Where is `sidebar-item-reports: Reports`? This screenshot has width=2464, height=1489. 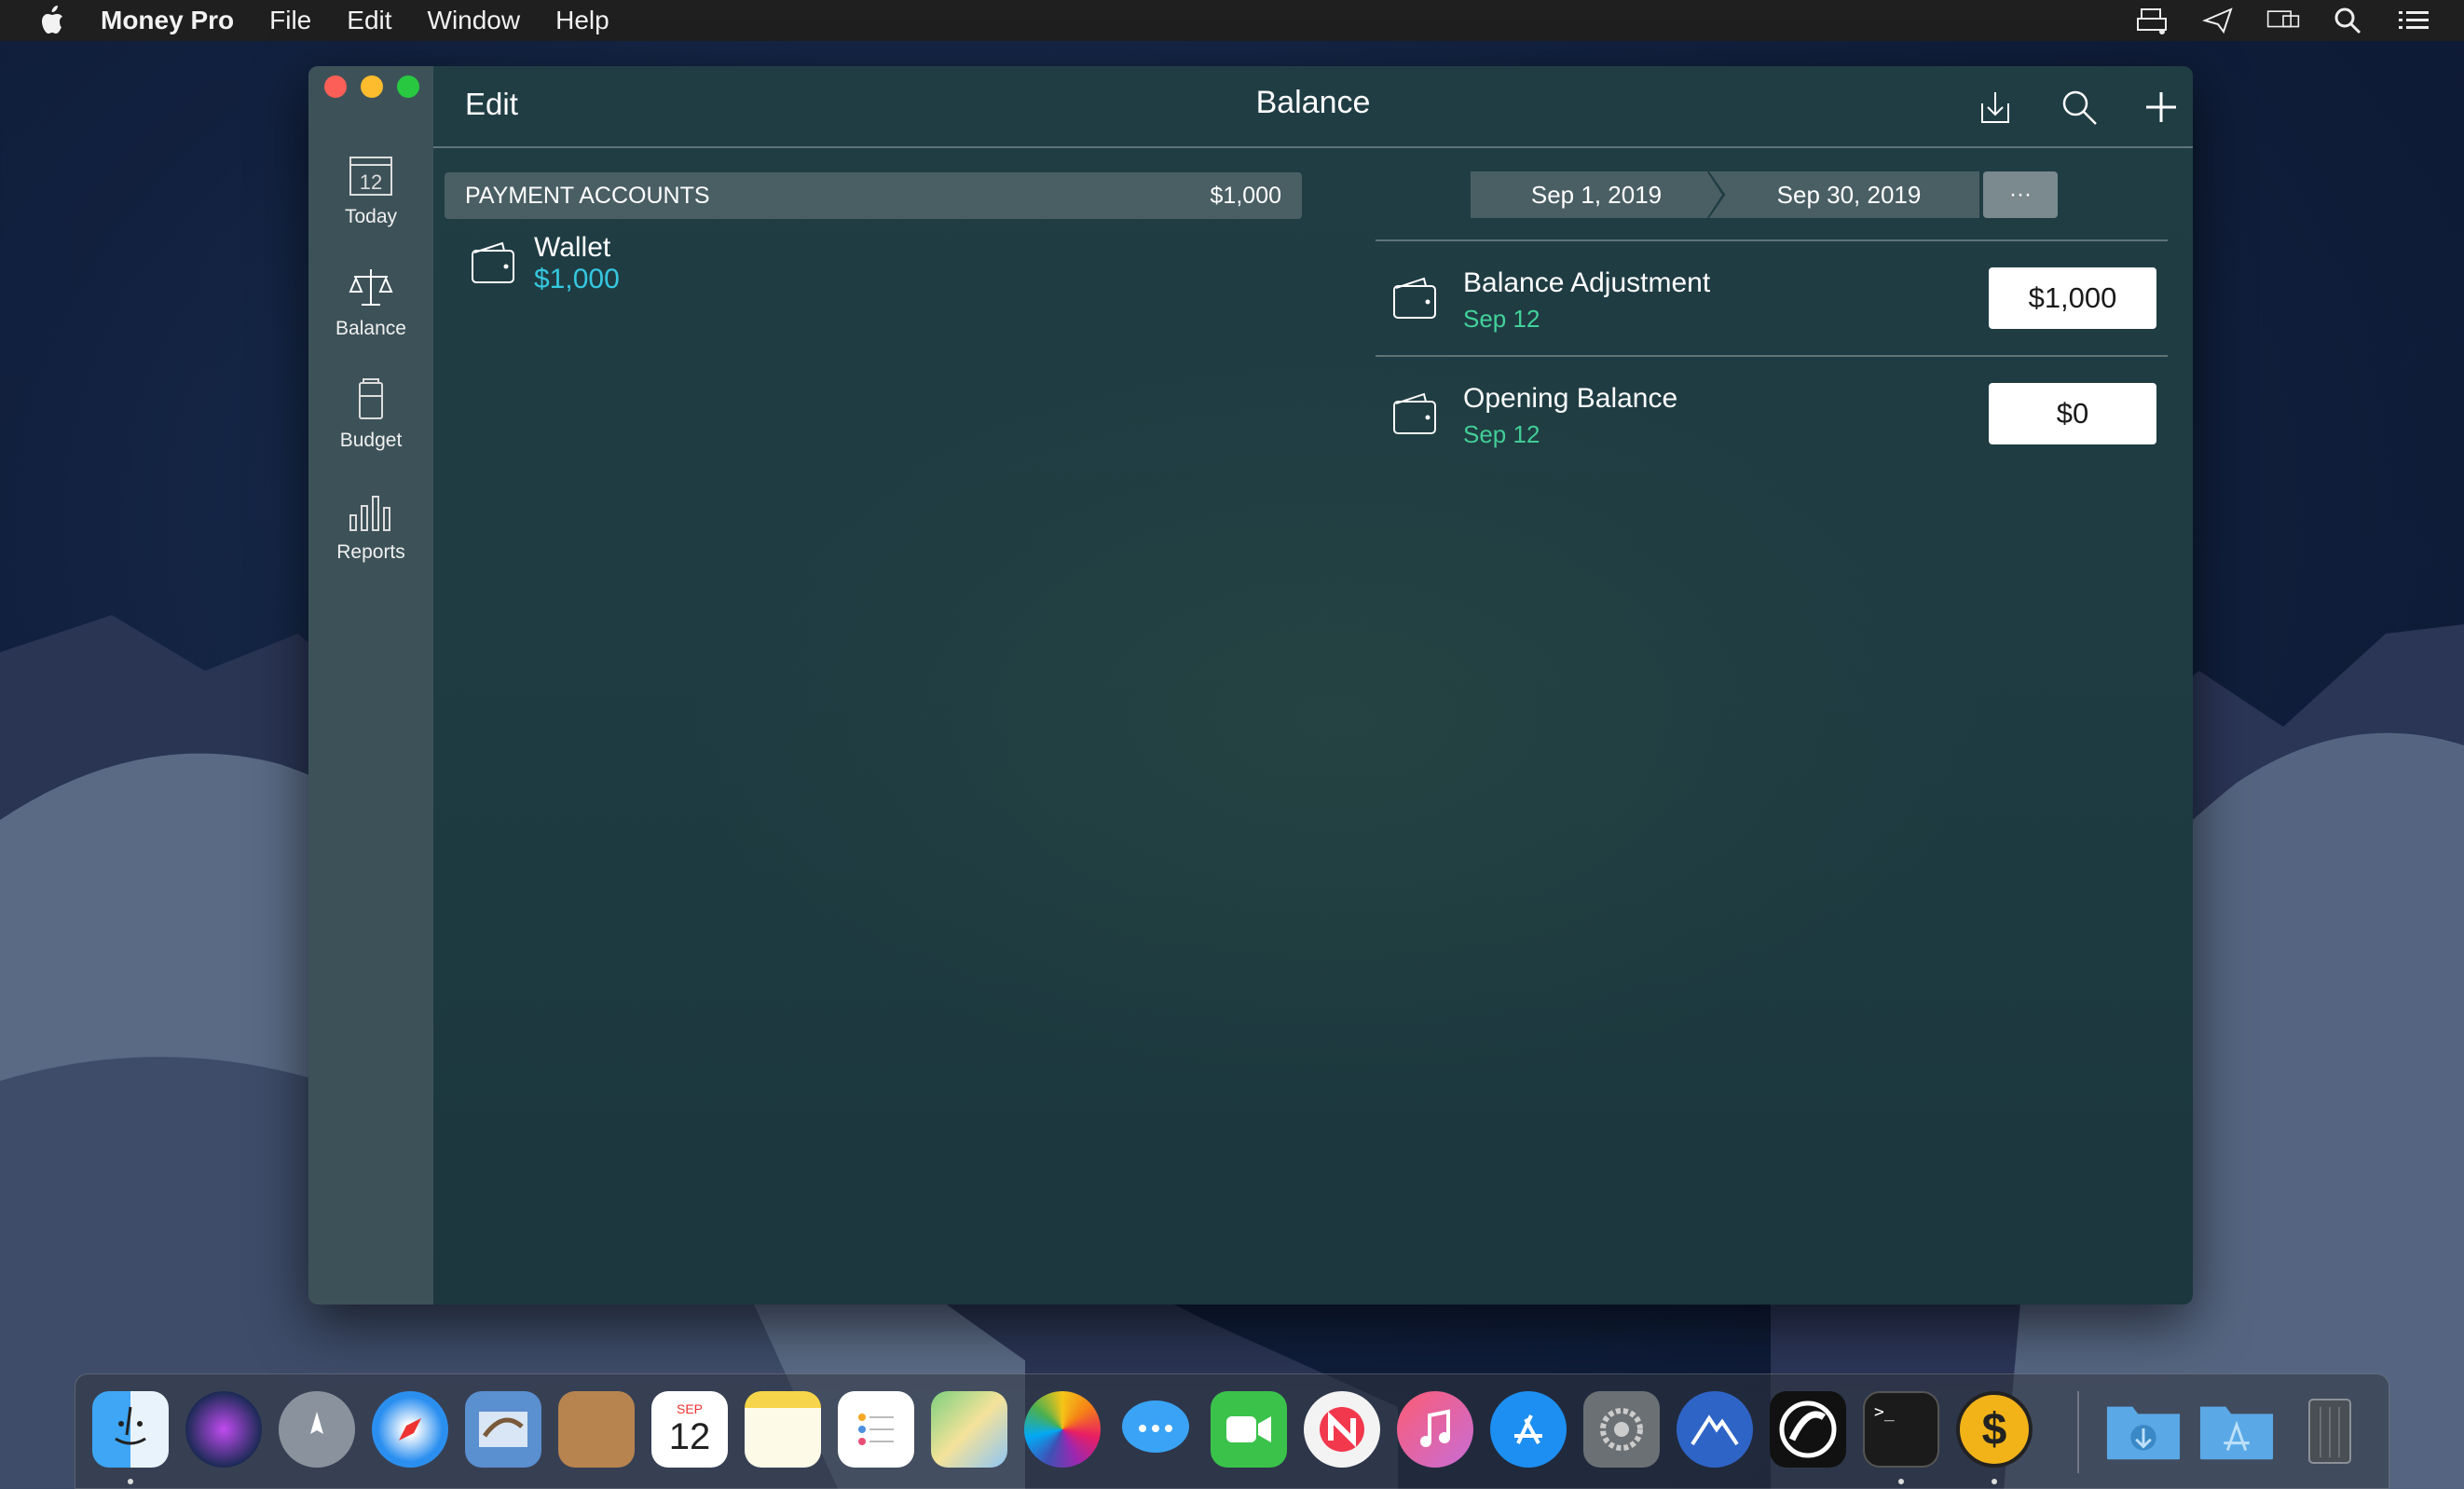 sidebar-item-reports: Reports is located at coordinates (370, 538).